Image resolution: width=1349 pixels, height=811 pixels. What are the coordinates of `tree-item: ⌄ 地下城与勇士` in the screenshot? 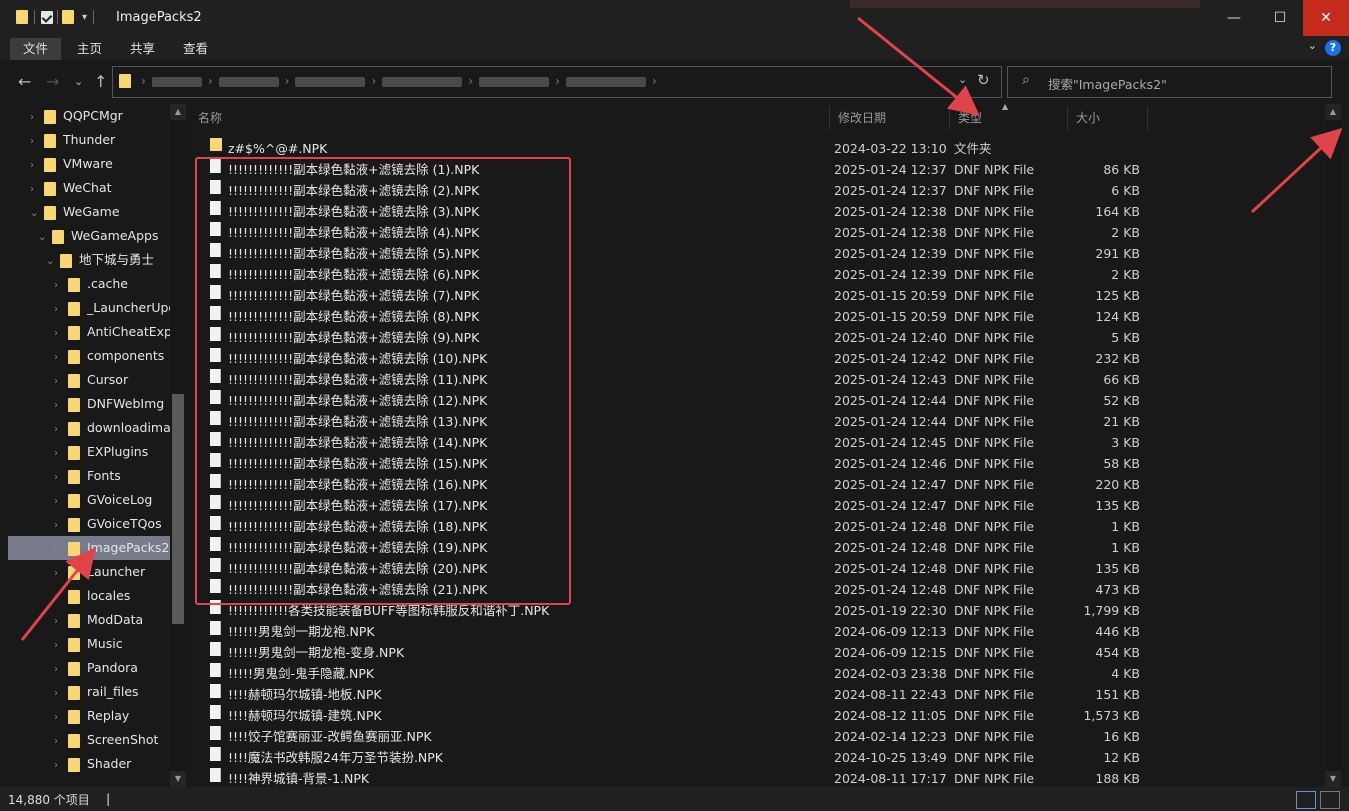 It's located at (100, 260).